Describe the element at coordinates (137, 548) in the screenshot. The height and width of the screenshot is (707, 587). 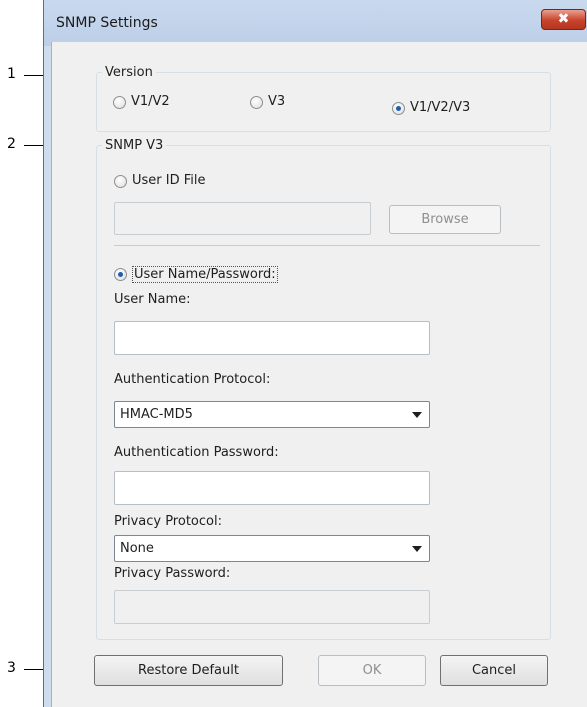
I see `privacy-protocol-value: None` at that location.